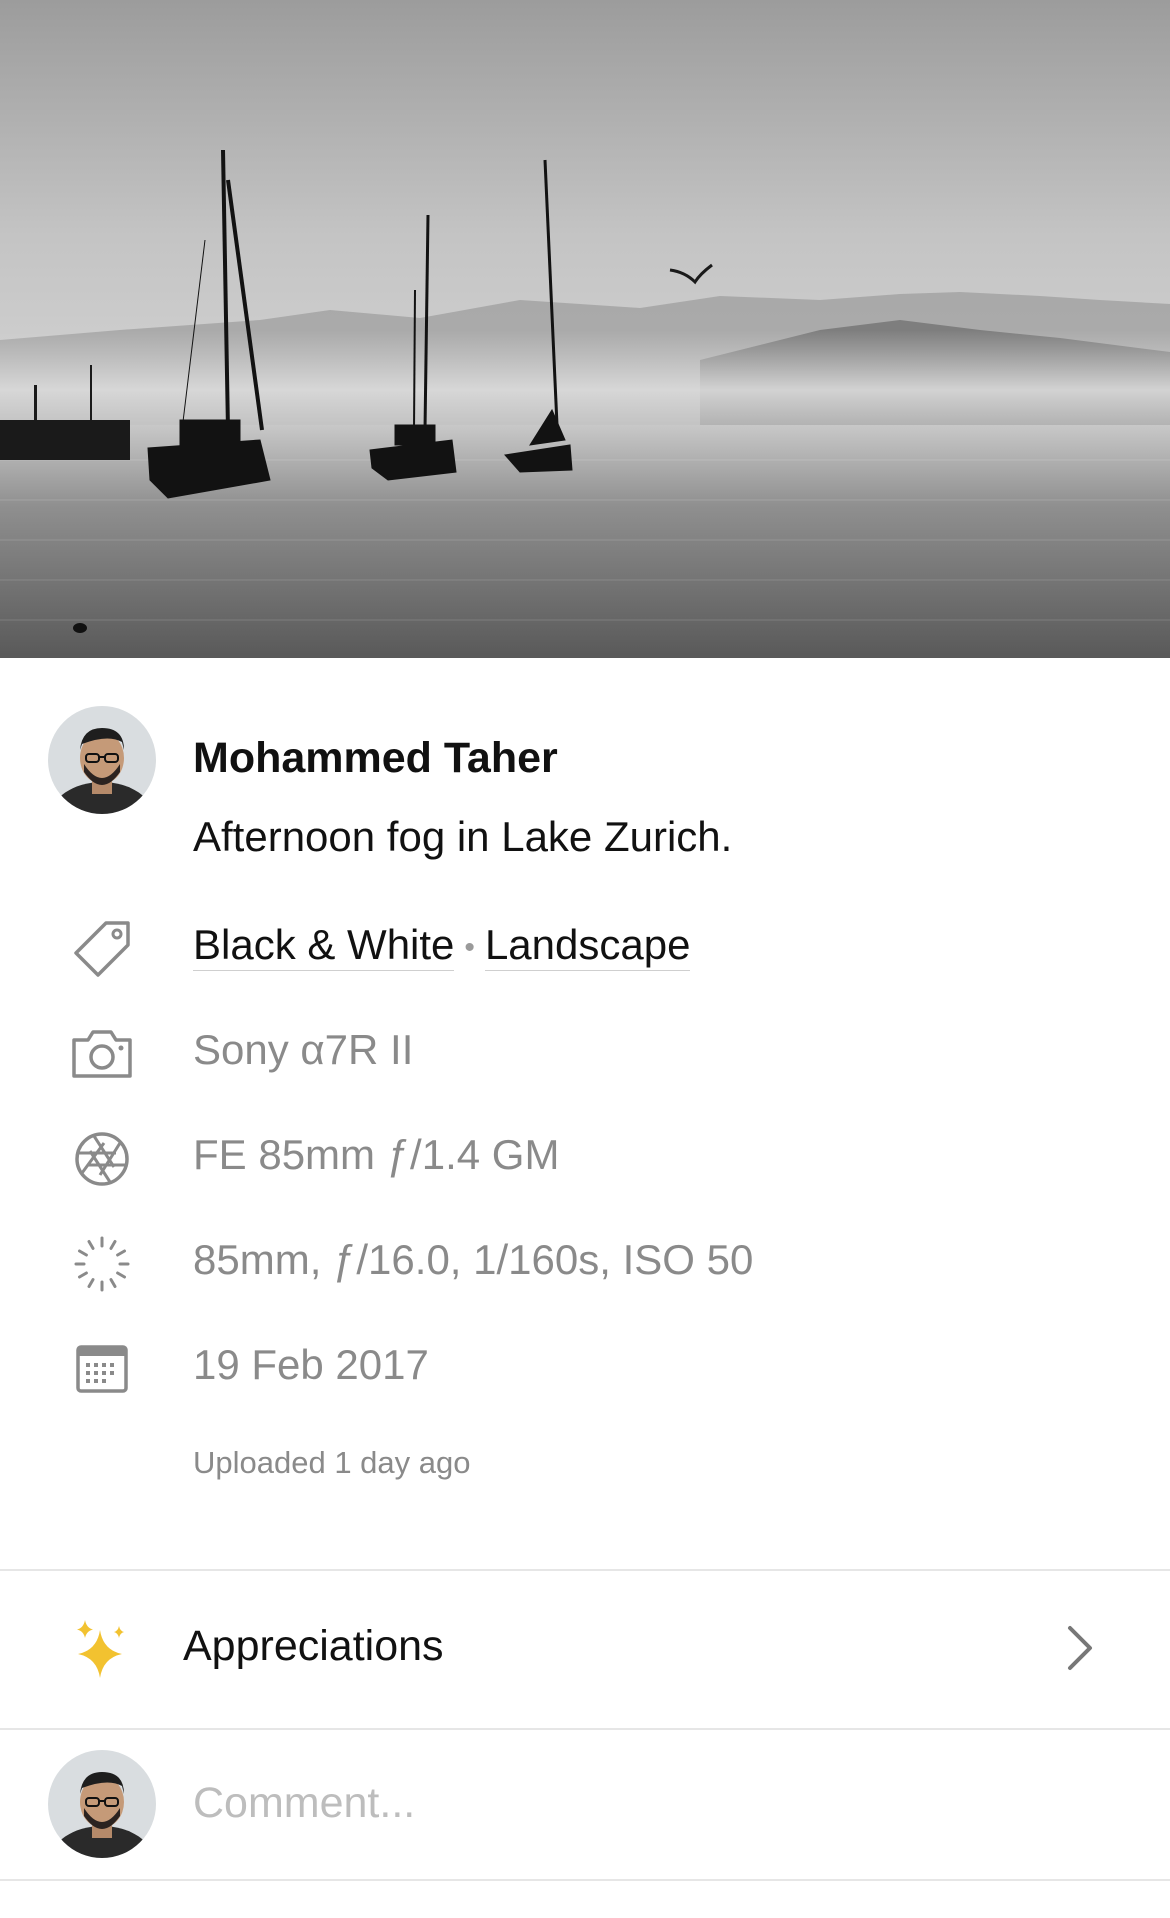 The height and width of the screenshot is (1918, 1170). Describe the element at coordinates (303, 1049) in the screenshot. I see `camera-model: Sony α7R II` at that location.